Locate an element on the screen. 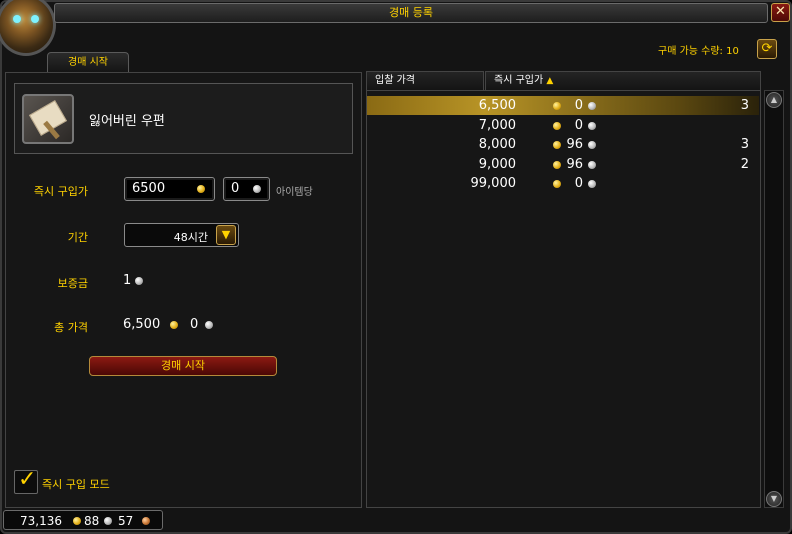 Image resolution: width=792 pixels, height=534 pixels. listing-row: 6,500 0 3 is located at coordinates (563, 105).